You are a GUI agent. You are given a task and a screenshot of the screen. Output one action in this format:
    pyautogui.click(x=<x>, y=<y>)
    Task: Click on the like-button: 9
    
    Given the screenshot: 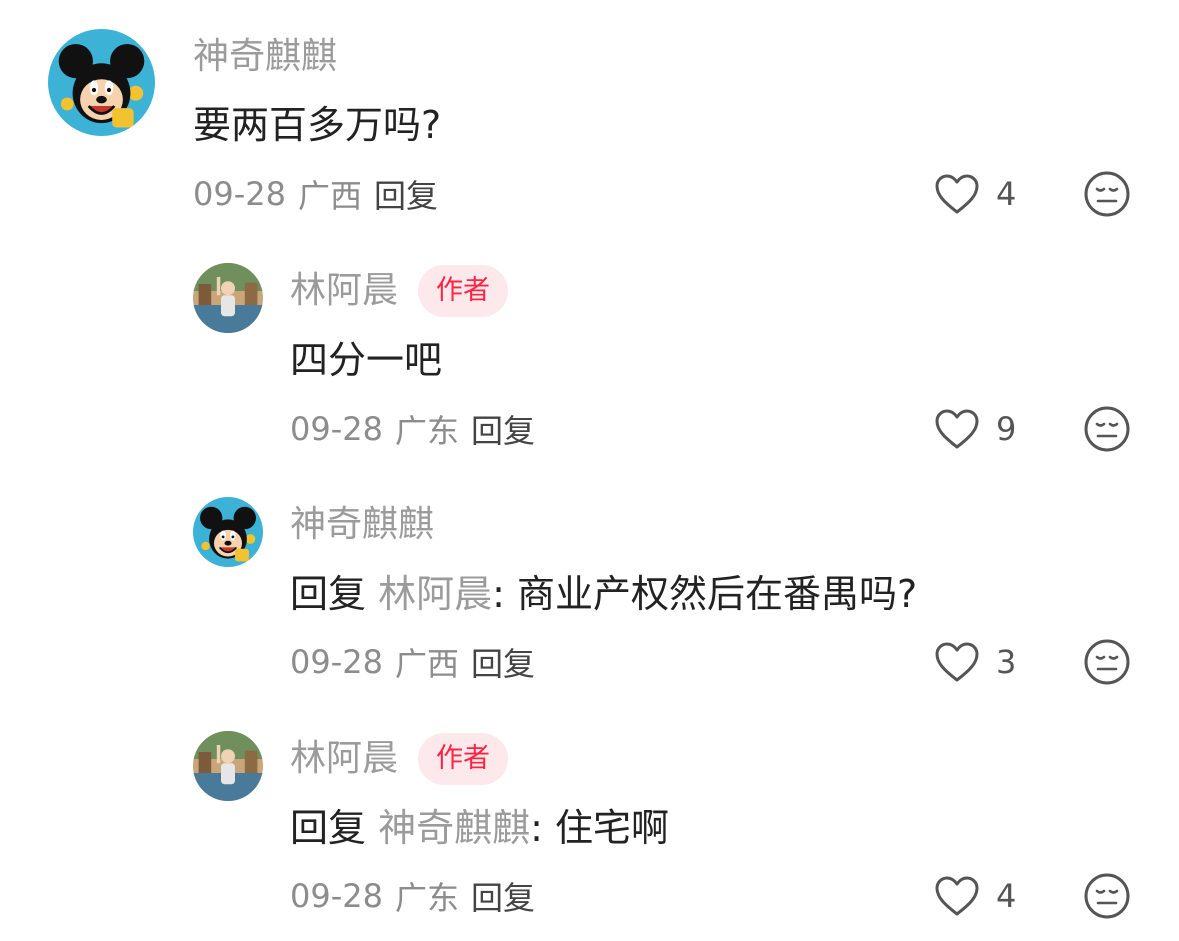 What is the action you would take?
    pyautogui.click(x=975, y=429)
    